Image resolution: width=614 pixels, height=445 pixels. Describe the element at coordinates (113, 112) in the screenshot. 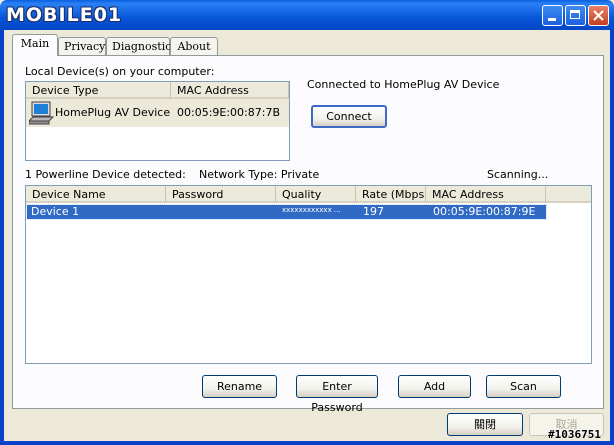

I see `local-device-type: HomePlug AV Device` at that location.